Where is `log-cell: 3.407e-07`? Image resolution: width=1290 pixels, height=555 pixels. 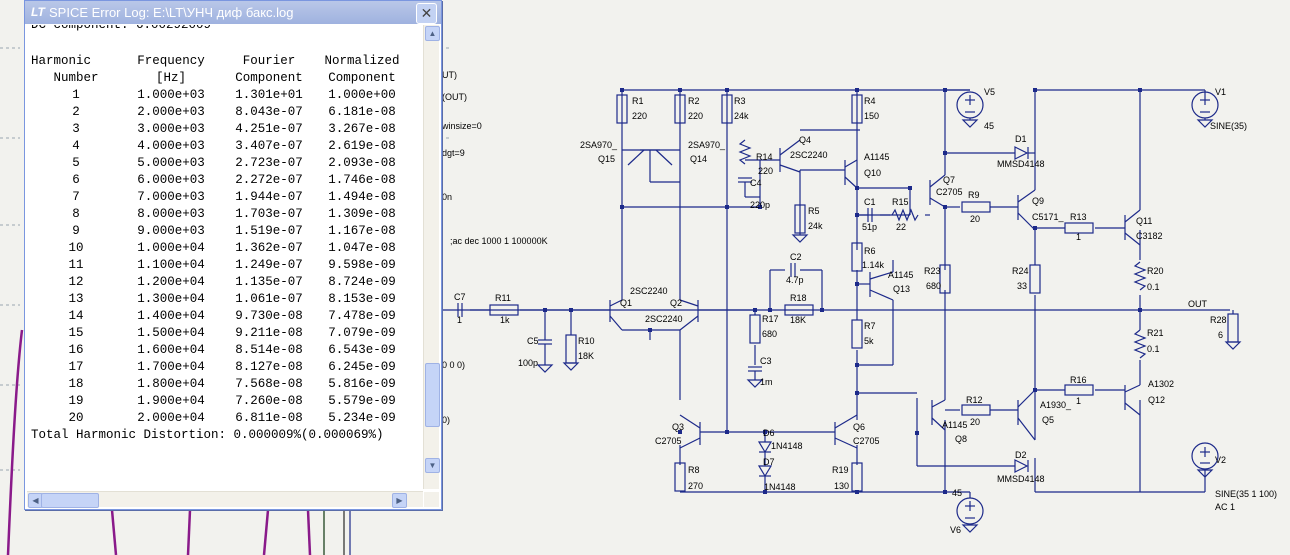 log-cell: 3.407e-07 is located at coordinates (269, 146).